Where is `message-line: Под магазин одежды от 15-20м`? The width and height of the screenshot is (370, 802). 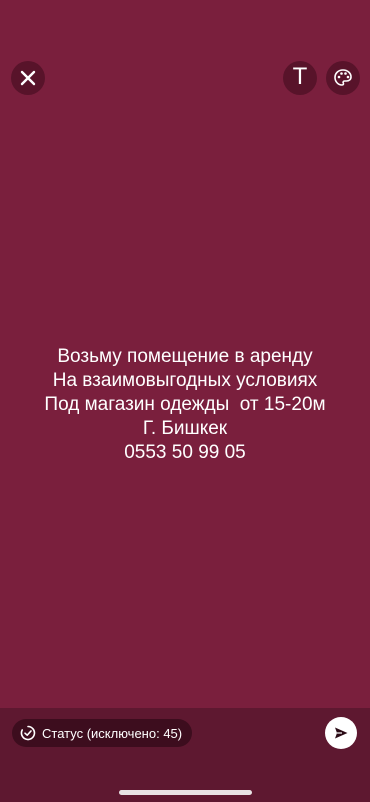 message-line: Под магазин одежды от 15-20м is located at coordinates (185, 404).